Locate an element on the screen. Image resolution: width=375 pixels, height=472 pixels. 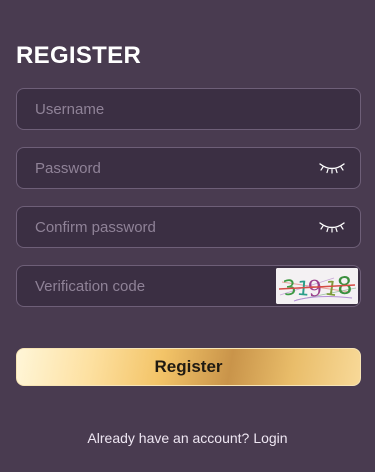
captcha-graphic: 3 1 9 1 8 is located at coordinates (317, 286).